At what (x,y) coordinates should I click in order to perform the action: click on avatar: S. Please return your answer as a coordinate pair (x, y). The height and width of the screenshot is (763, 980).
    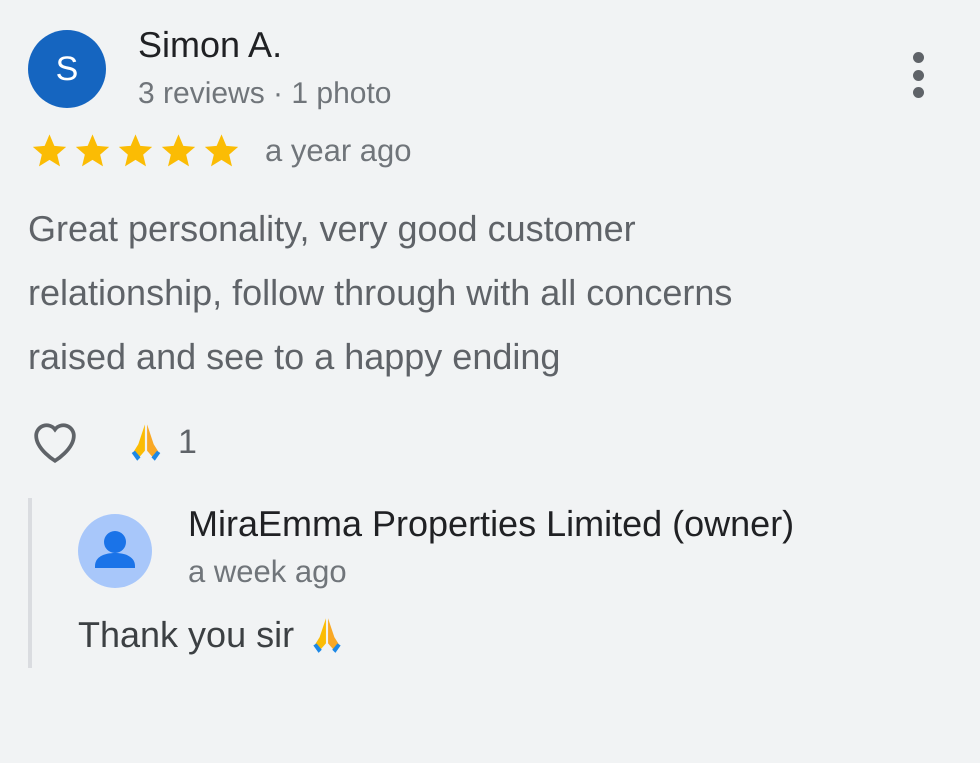
    Looking at the image, I should click on (67, 69).